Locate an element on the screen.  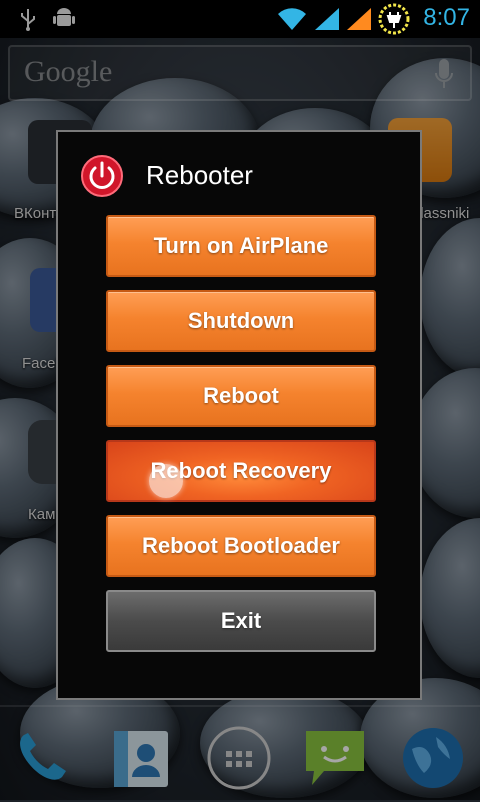
battery-charging-icon is located at coordinates (394, 19).